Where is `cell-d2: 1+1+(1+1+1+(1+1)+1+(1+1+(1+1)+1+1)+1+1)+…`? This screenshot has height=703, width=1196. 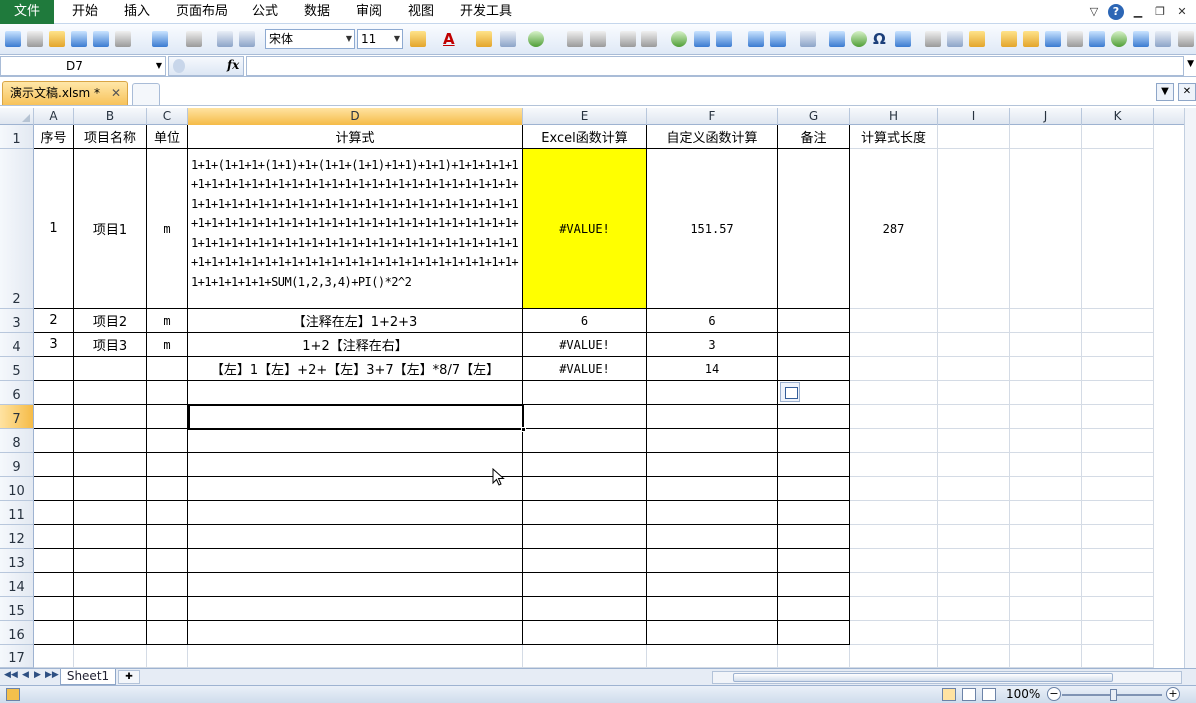 cell-d2: 1+1+(1+1+1+(1+1)+1+(1+1+(1+1)+1+1)+1+1)+… is located at coordinates (355, 229).